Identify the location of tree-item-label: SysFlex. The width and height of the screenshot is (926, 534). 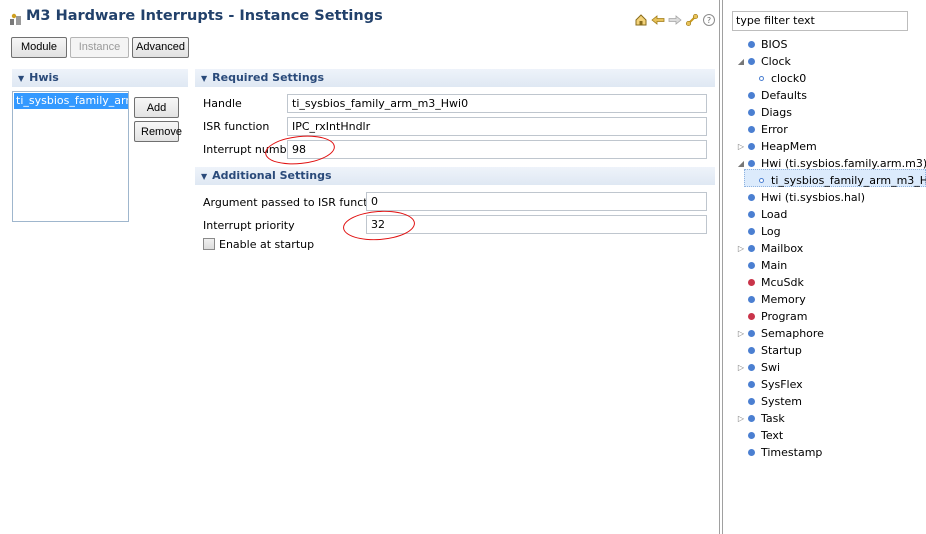
(782, 384).